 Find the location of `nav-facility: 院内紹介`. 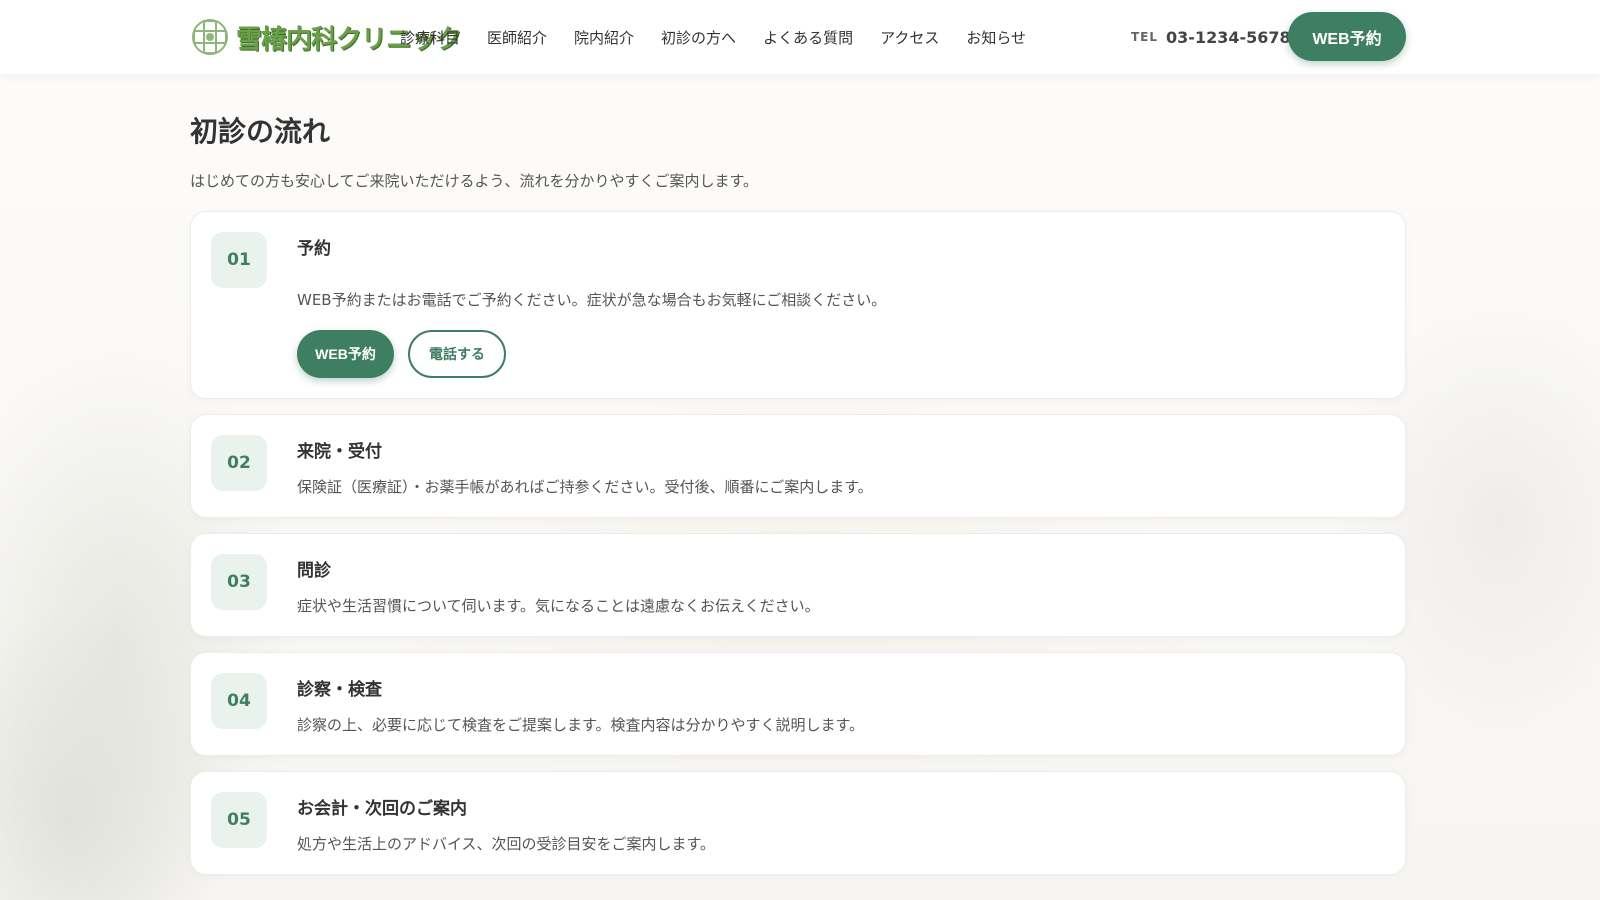

nav-facility: 院内紹介 is located at coordinates (604, 37).